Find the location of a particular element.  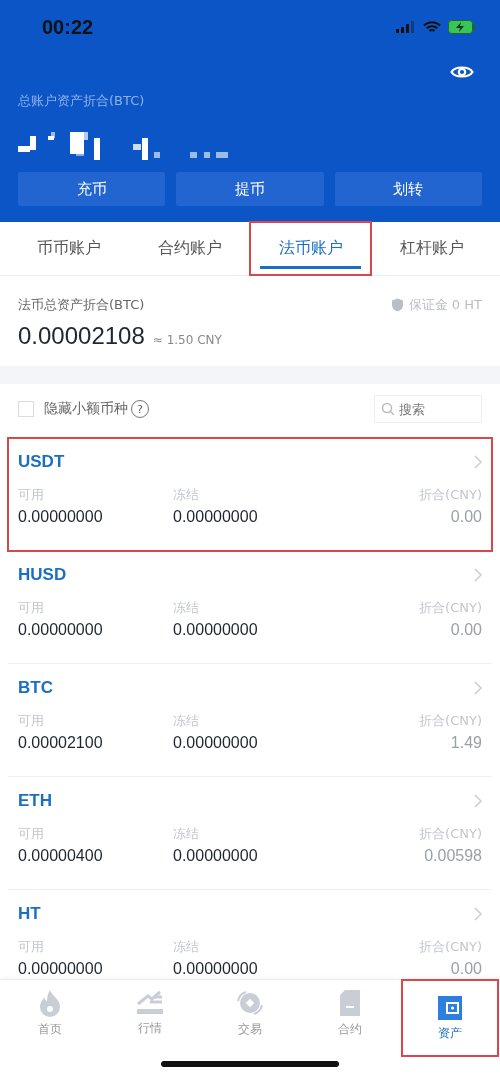

account-tab: 法币账户 is located at coordinates (310, 248).